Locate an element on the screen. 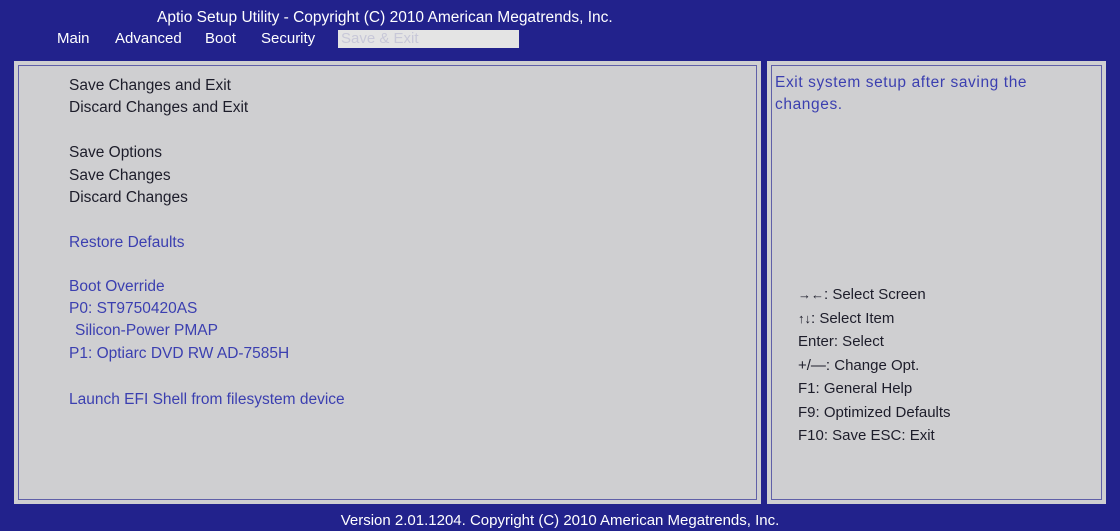  key-legend-text: : Select Screen is located at coordinates (875, 294).